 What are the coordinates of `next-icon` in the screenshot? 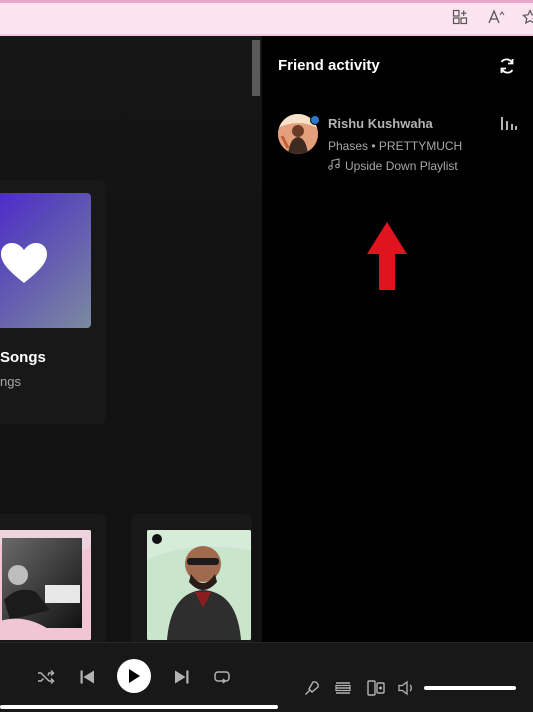 It's located at (182, 677).